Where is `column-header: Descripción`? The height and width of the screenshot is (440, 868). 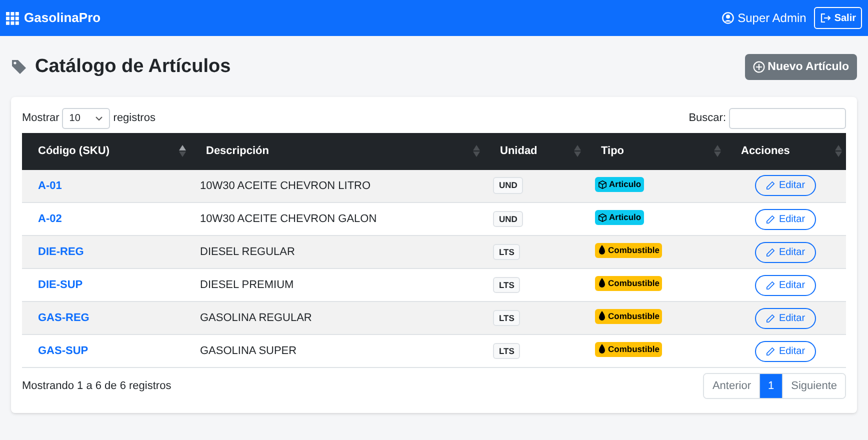 column-header: Descripción is located at coordinates (237, 150).